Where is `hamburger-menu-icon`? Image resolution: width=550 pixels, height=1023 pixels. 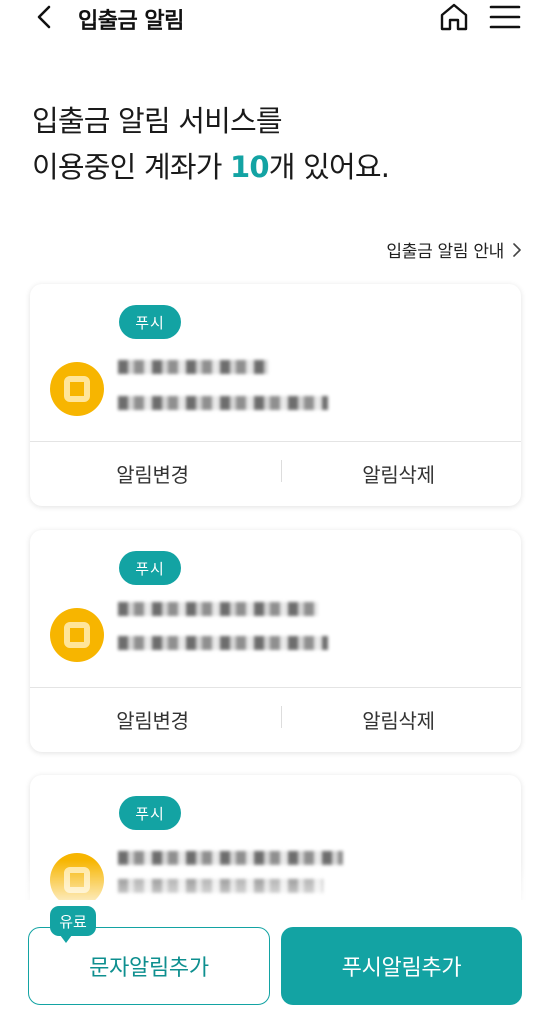 hamburger-menu-icon is located at coordinates (505, 17).